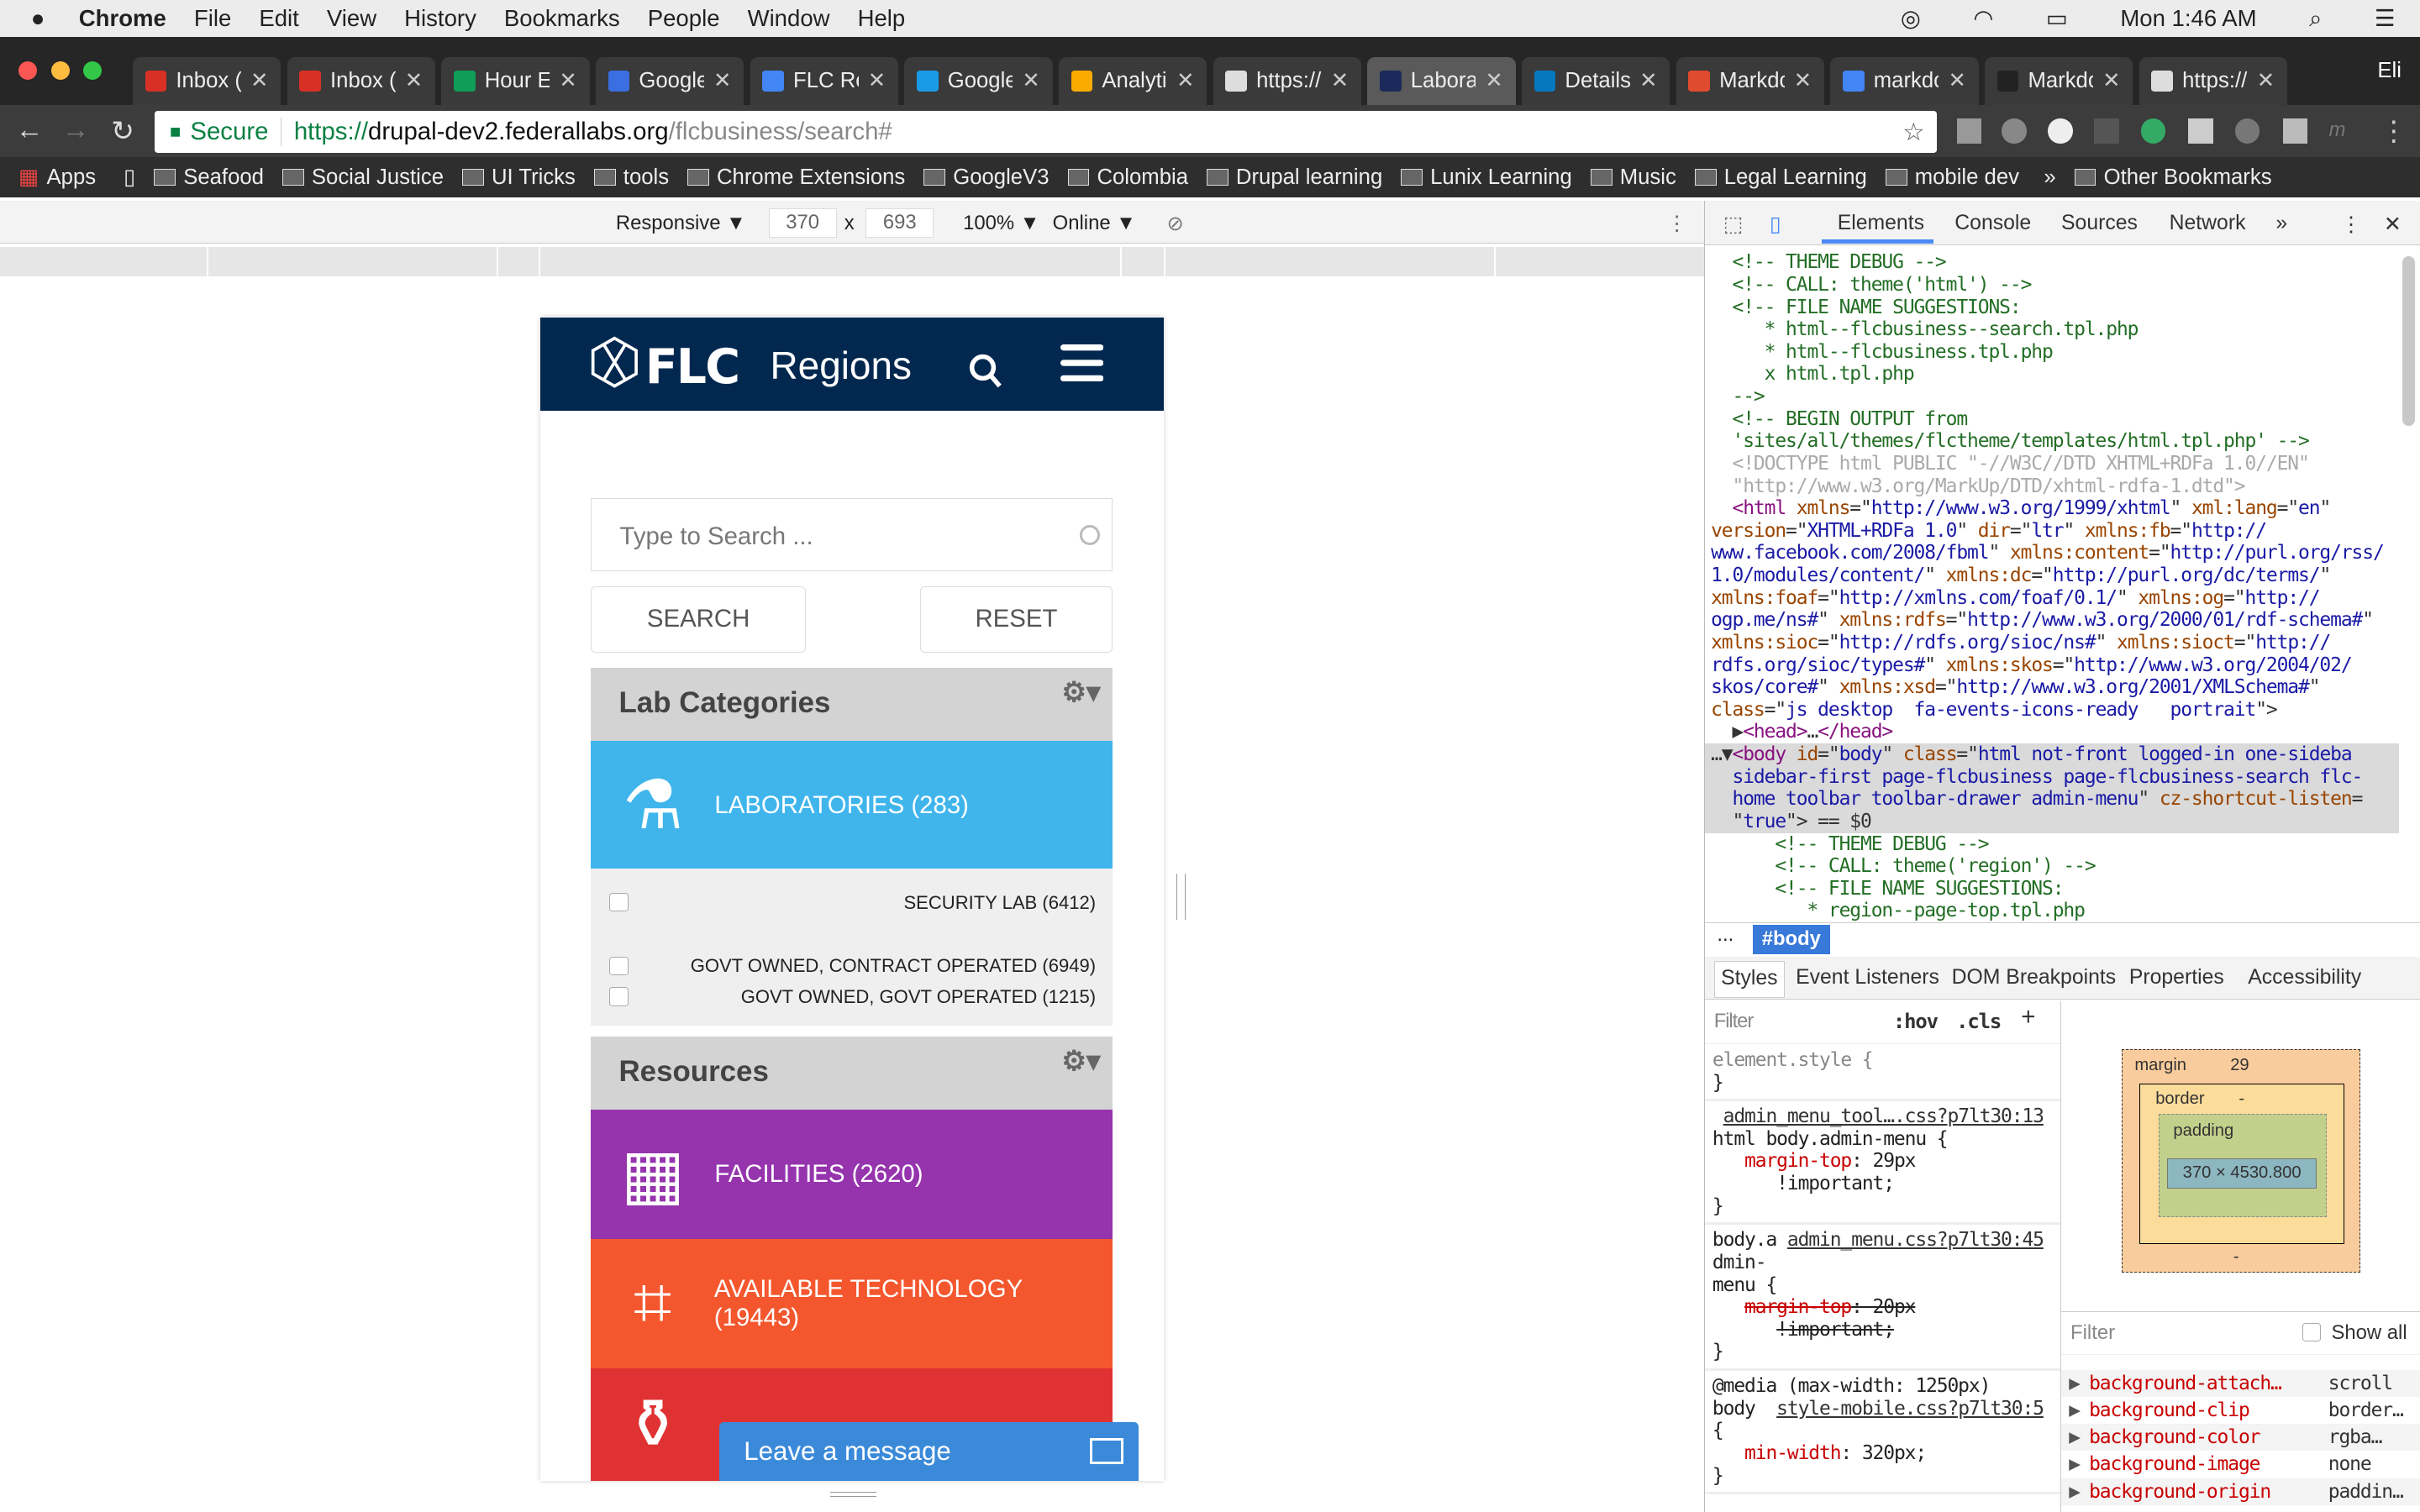 The width and height of the screenshot is (2420, 1512). Describe the element at coordinates (38, 18) in the screenshot. I see `apple-icon: ●` at that location.